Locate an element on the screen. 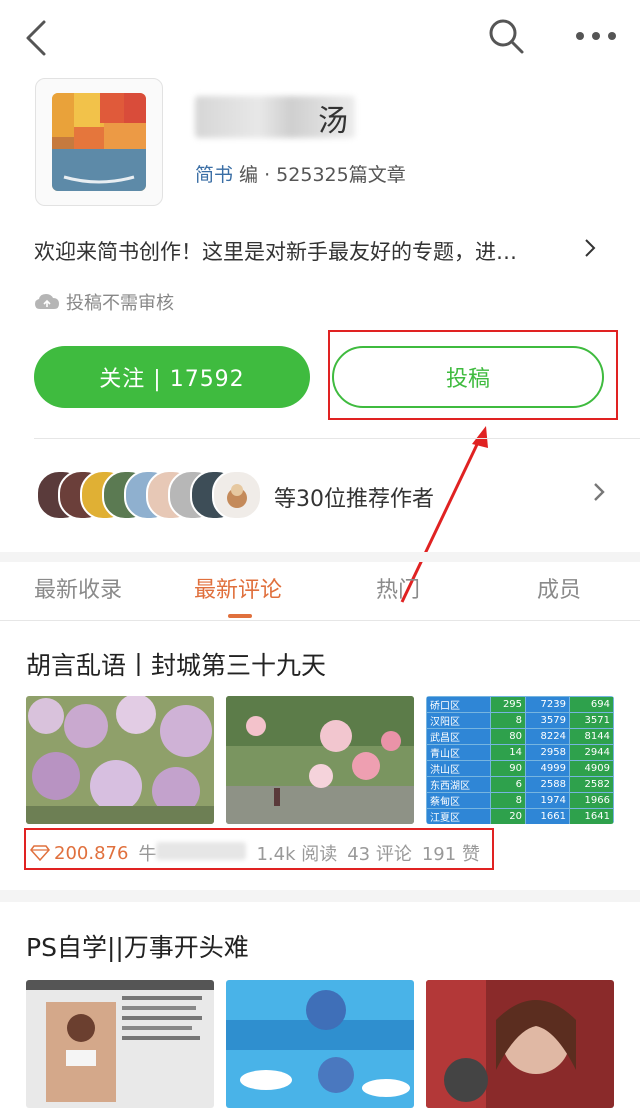 This screenshot has width=640, height=1108. table-cell: 武昌区 is located at coordinates (458, 736).